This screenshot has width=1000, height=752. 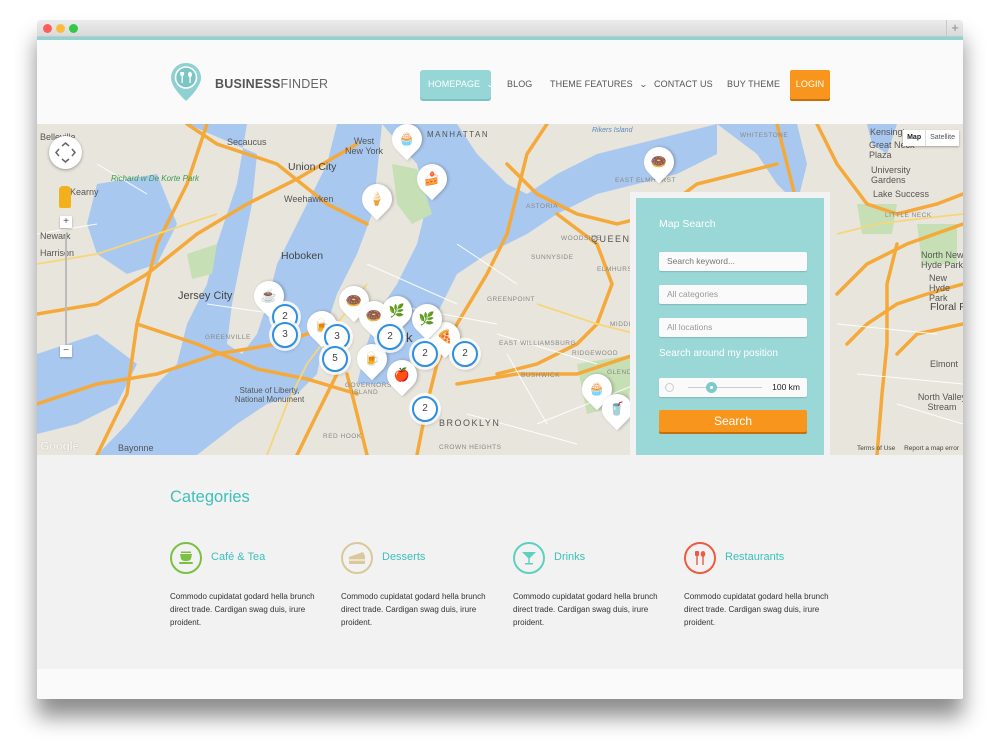 I want to click on drinks-marker-icon: 🥤, so click(x=617, y=408).